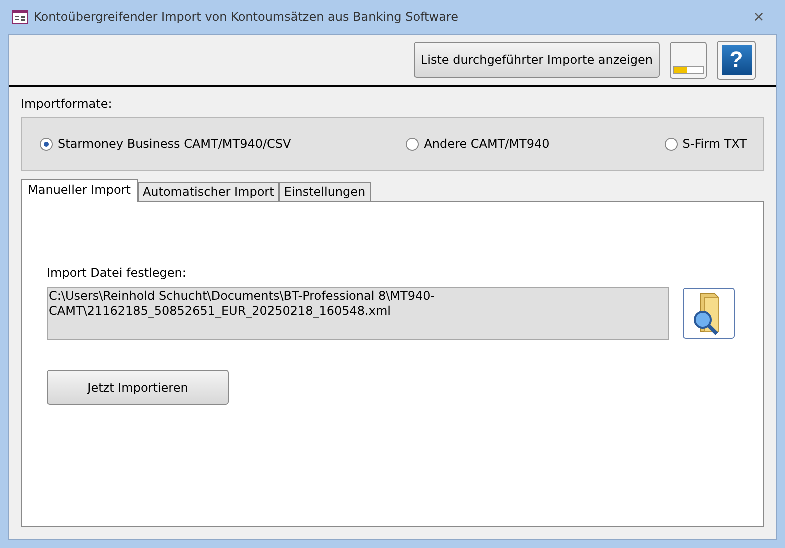  What do you see at coordinates (478, 144) in the screenshot?
I see `format-radio: Andere CAMT/MT940` at bounding box center [478, 144].